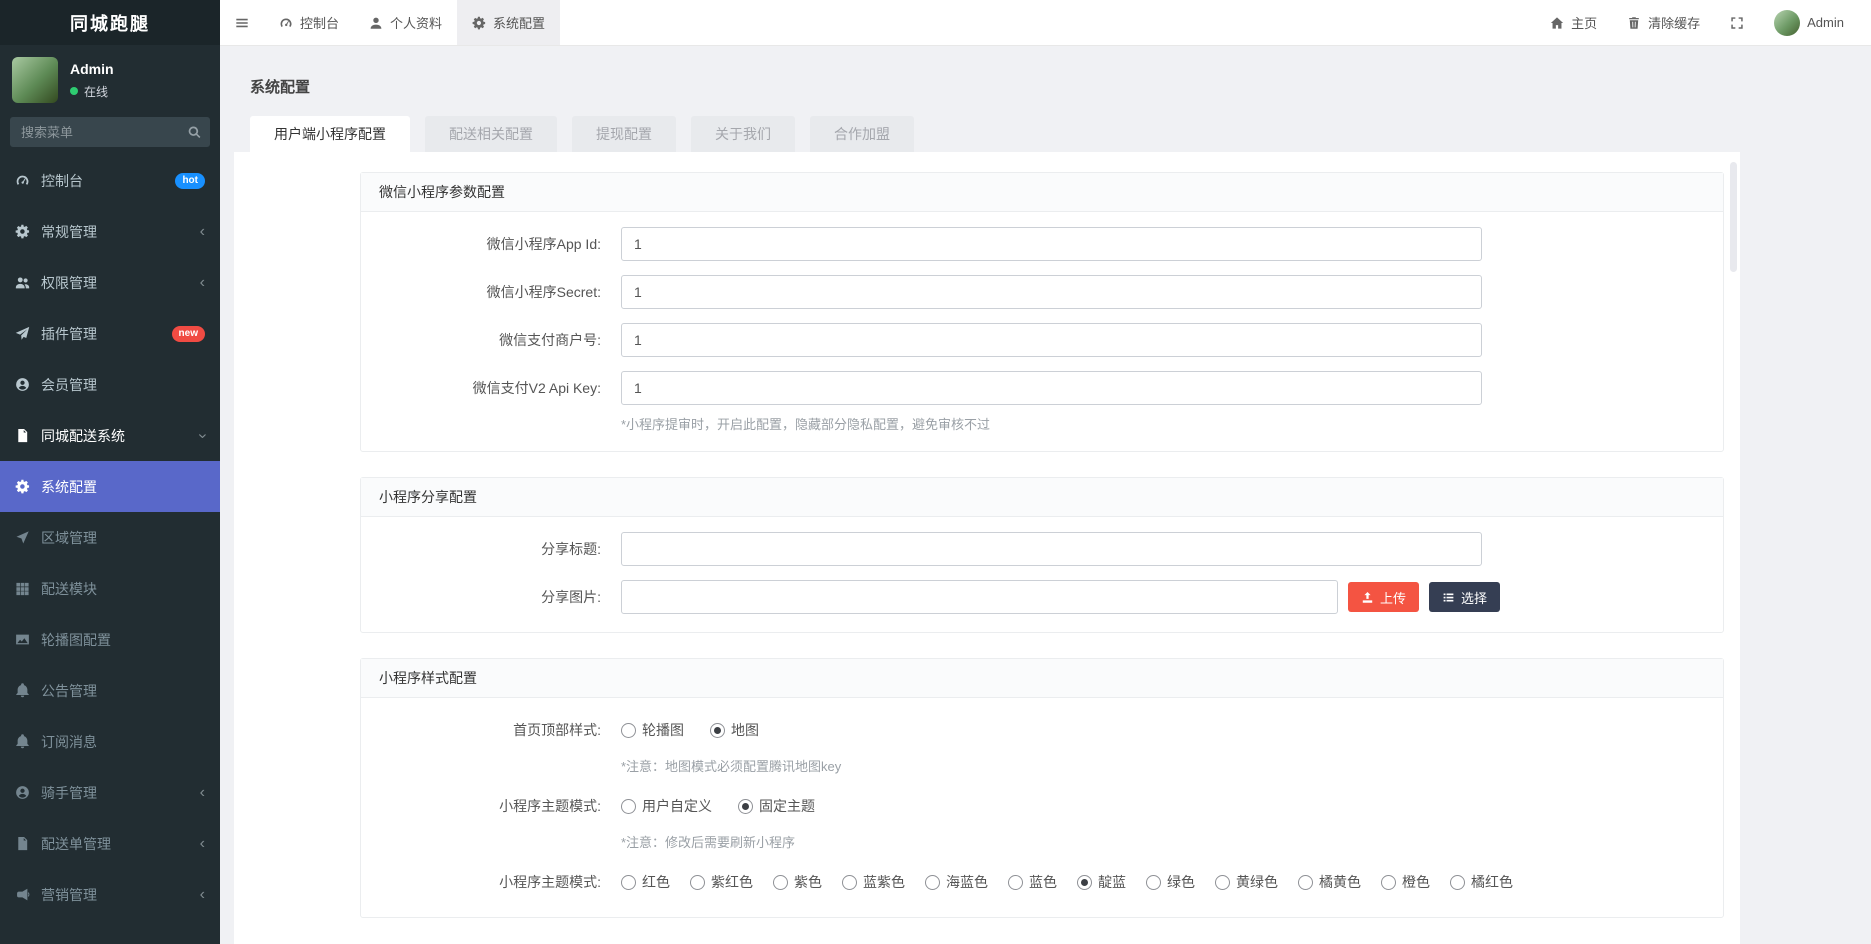 The width and height of the screenshot is (1871, 944). Describe the element at coordinates (110, 78) in the screenshot. I see `user-panel: Admin 在线` at that location.